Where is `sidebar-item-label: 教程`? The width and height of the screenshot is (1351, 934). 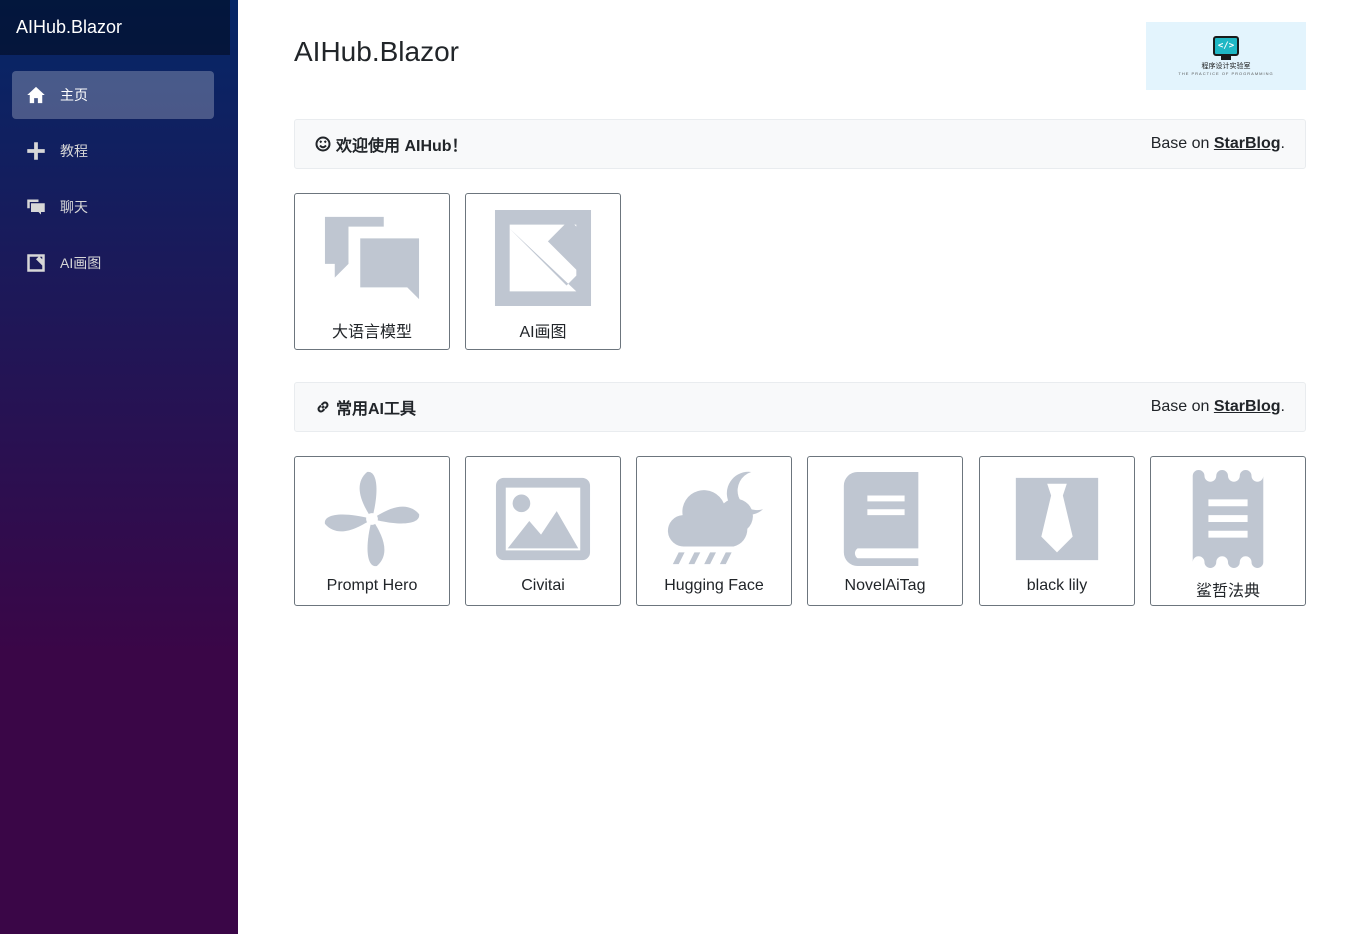
sidebar-item-label: 教程 is located at coordinates (74, 151).